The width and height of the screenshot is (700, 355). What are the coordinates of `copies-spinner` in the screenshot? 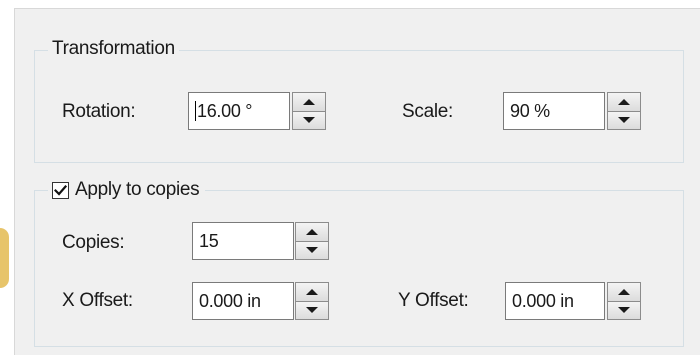 It's located at (312, 241).